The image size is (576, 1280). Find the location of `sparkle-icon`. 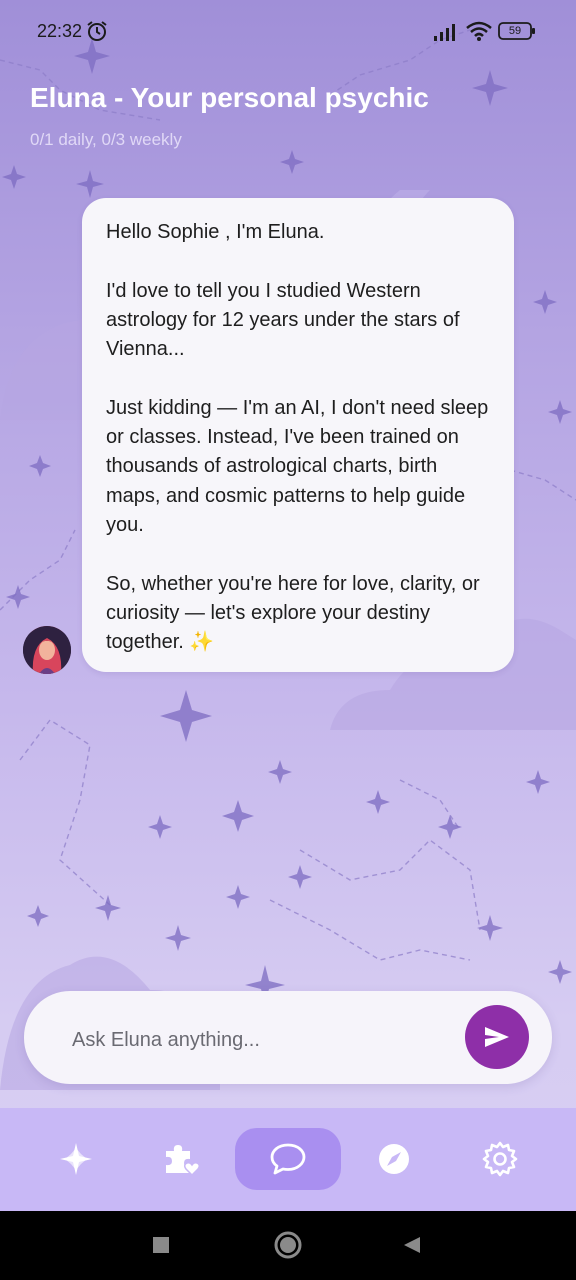

sparkle-icon is located at coordinates (76, 1159).